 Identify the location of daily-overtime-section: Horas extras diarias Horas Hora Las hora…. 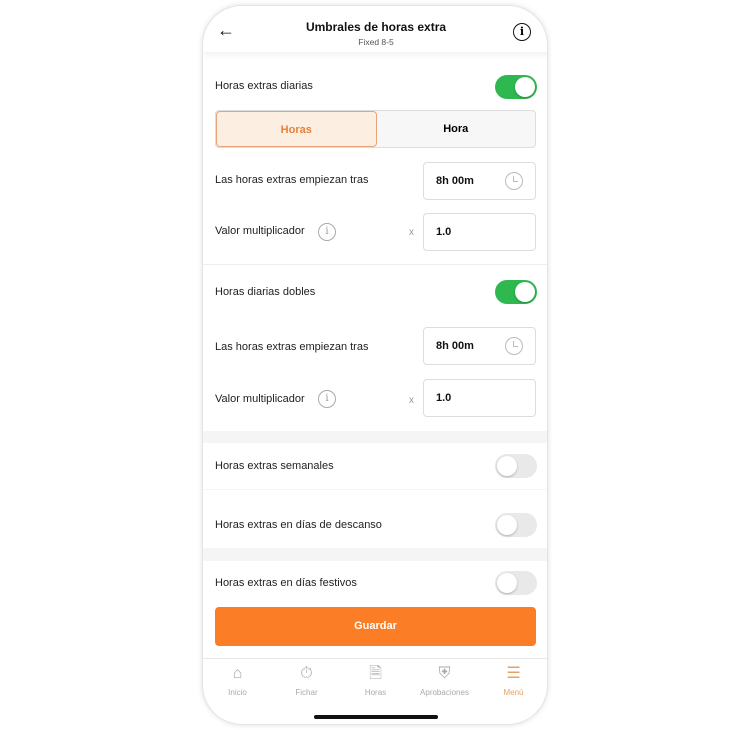
(375, 158).